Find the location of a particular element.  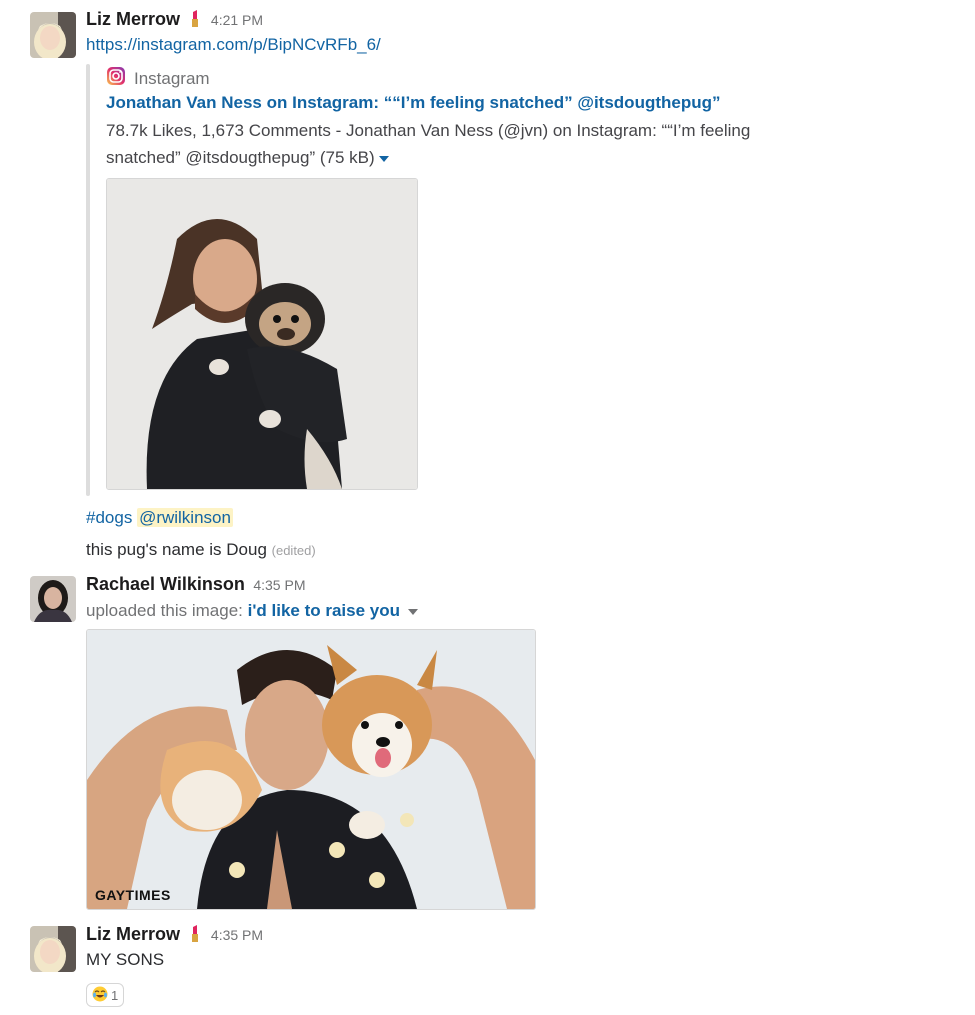

message-text: this pug's name is Doug is located at coordinates (176, 549).